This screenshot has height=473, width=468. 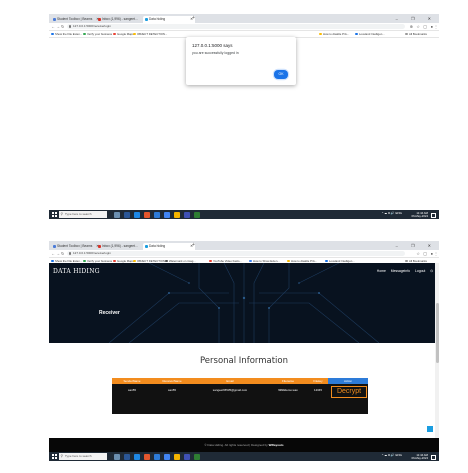 I want to click on power-icon: ⏻, so click(x=431, y=271).